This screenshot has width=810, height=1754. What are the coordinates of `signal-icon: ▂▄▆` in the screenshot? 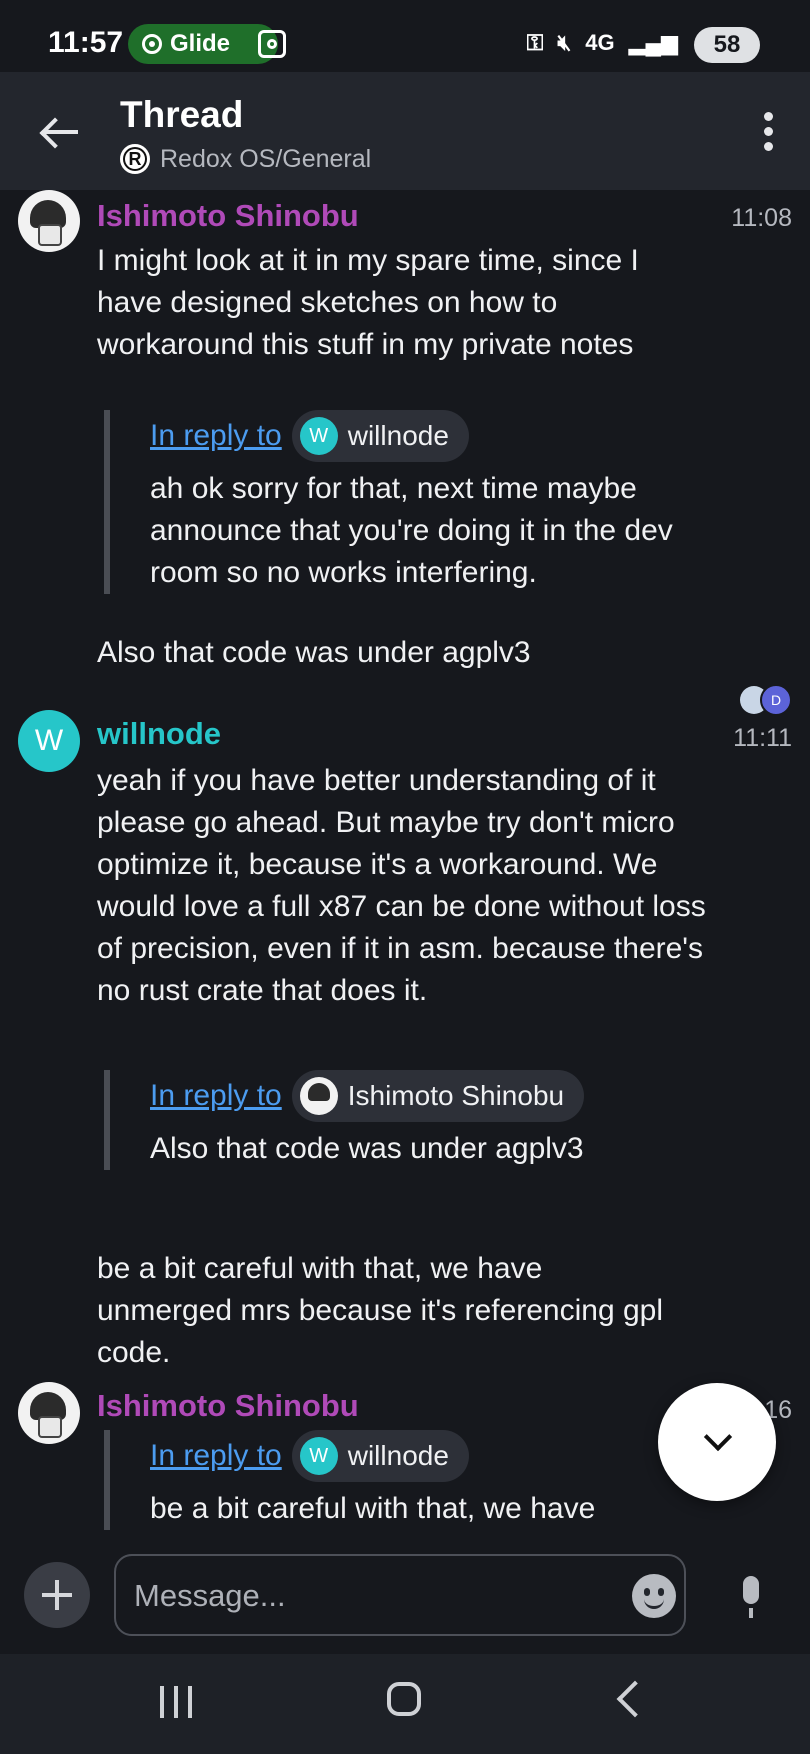 It's located at (653, 42).